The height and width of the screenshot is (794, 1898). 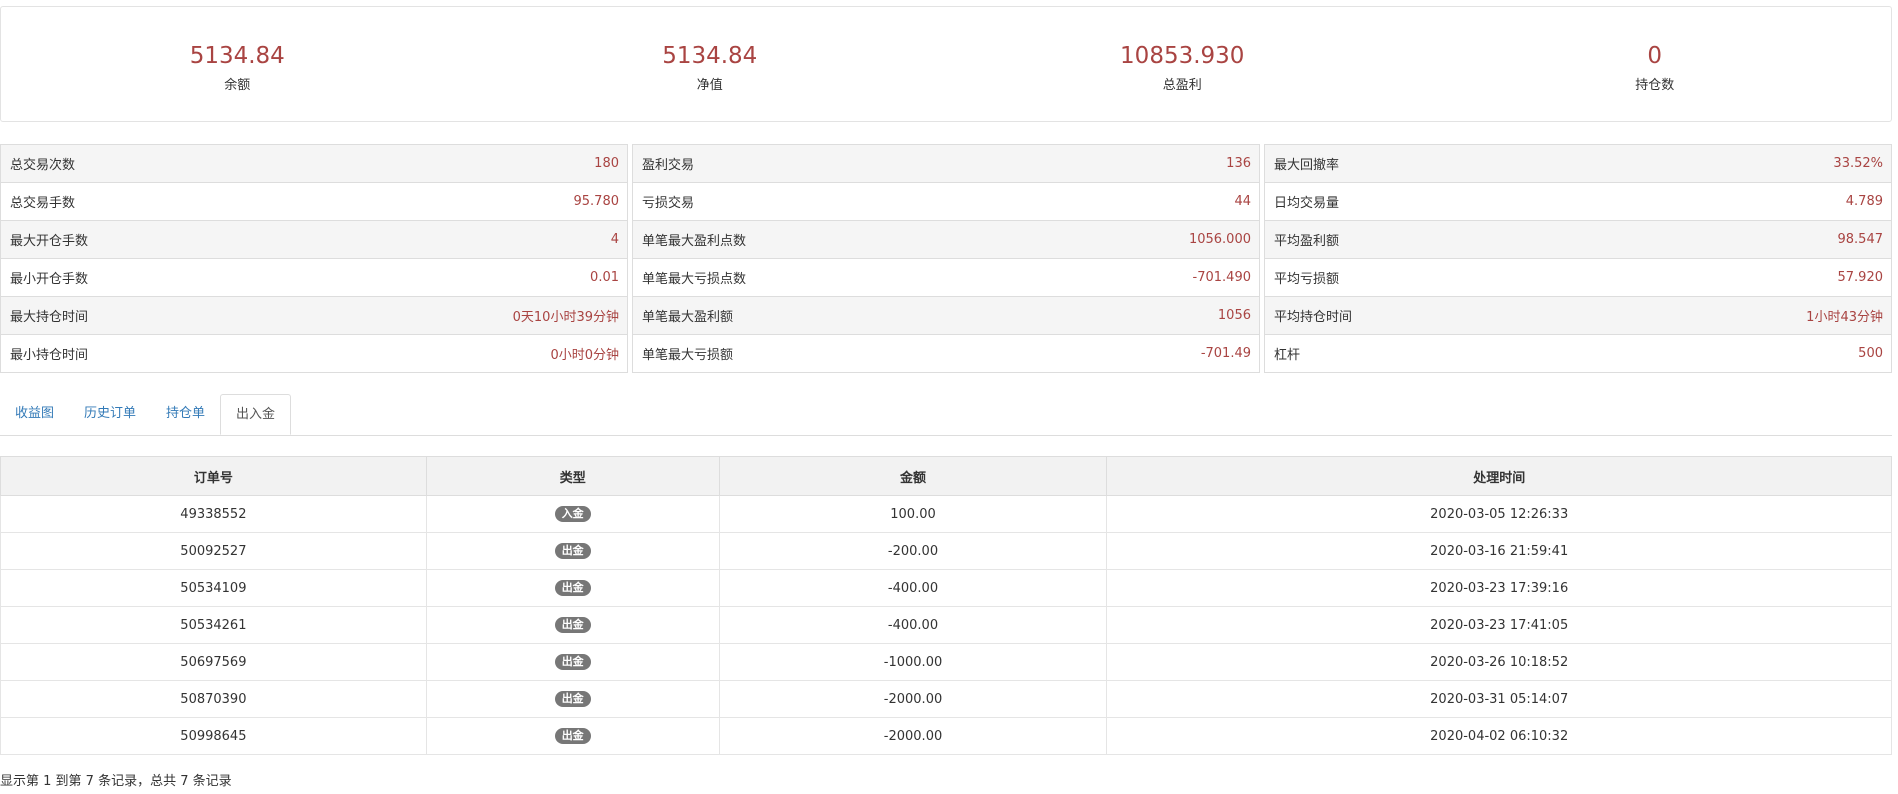 What do you see at coordinates (913, 551) in the screenshot?
I see `cell-amount: -200.00` at bounding box center [913, 551].